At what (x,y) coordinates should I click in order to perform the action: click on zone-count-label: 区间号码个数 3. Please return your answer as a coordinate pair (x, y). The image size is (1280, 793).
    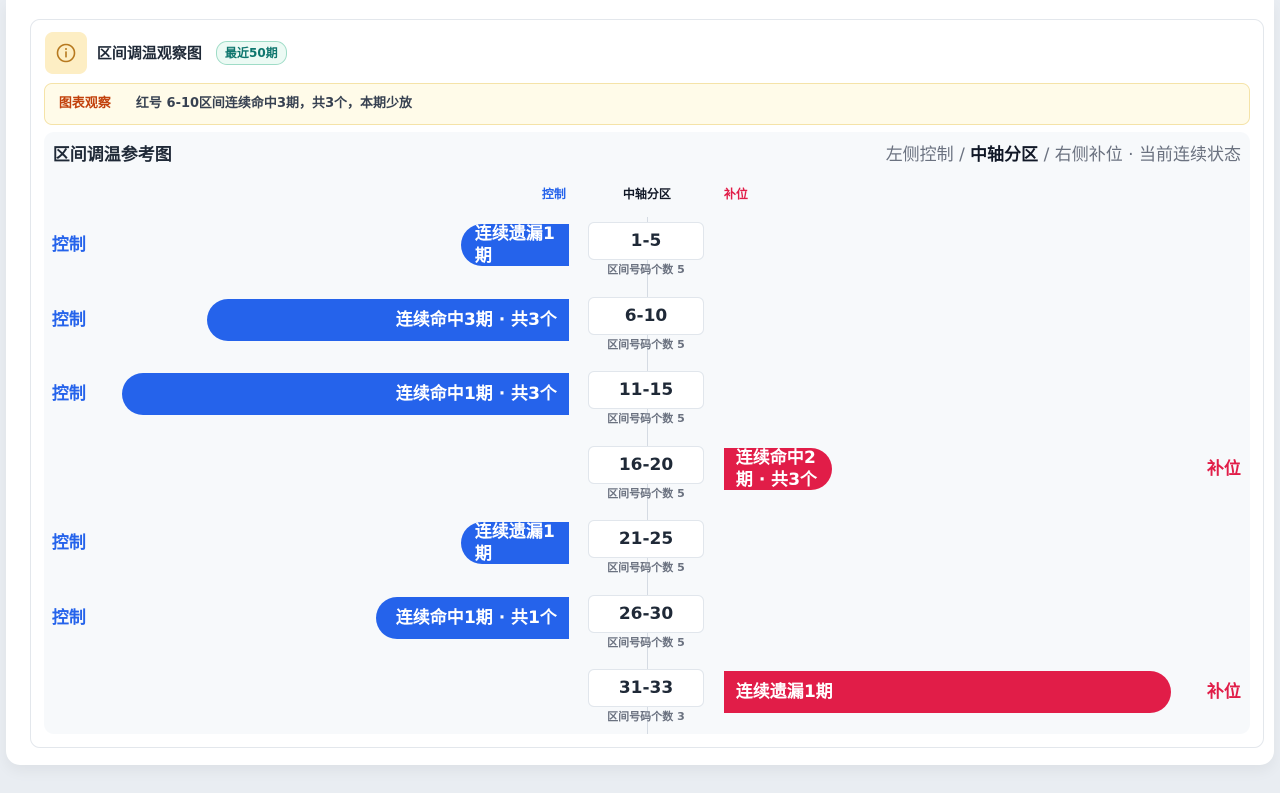
    Looking at the image, I should click on (646, 716).